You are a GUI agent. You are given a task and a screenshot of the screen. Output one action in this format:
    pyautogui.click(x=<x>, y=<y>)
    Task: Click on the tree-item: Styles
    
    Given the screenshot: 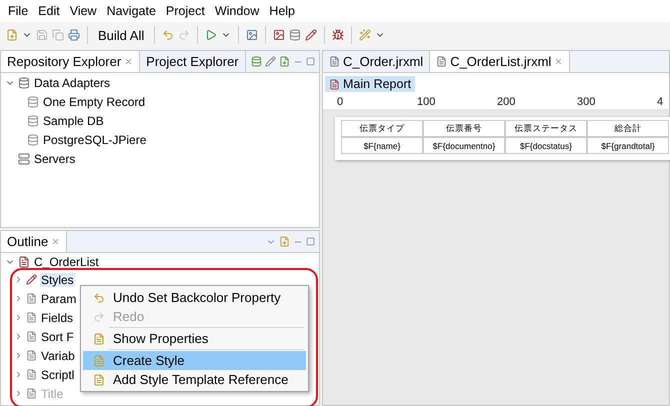 What is the action you would take?
    pyautogui.click(x=57, y=279)
    